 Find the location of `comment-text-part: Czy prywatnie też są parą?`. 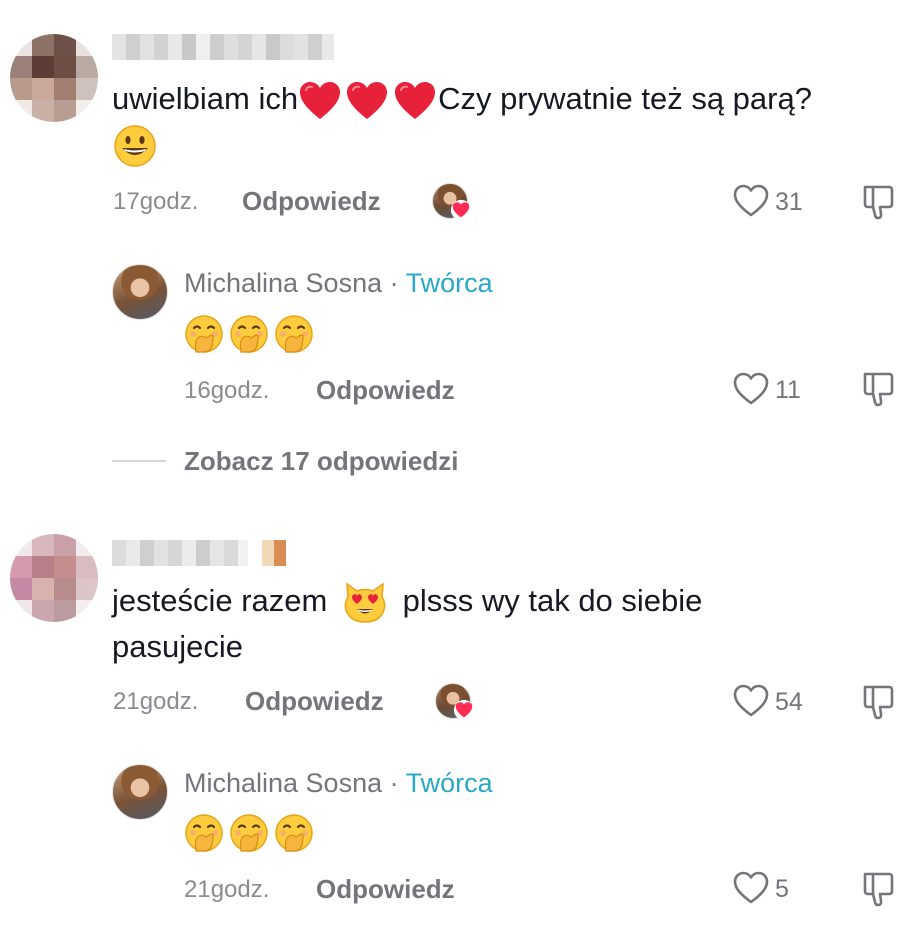

comment-text-part: Czy prywatnie też są parą? is located at coordinates (625, 98).